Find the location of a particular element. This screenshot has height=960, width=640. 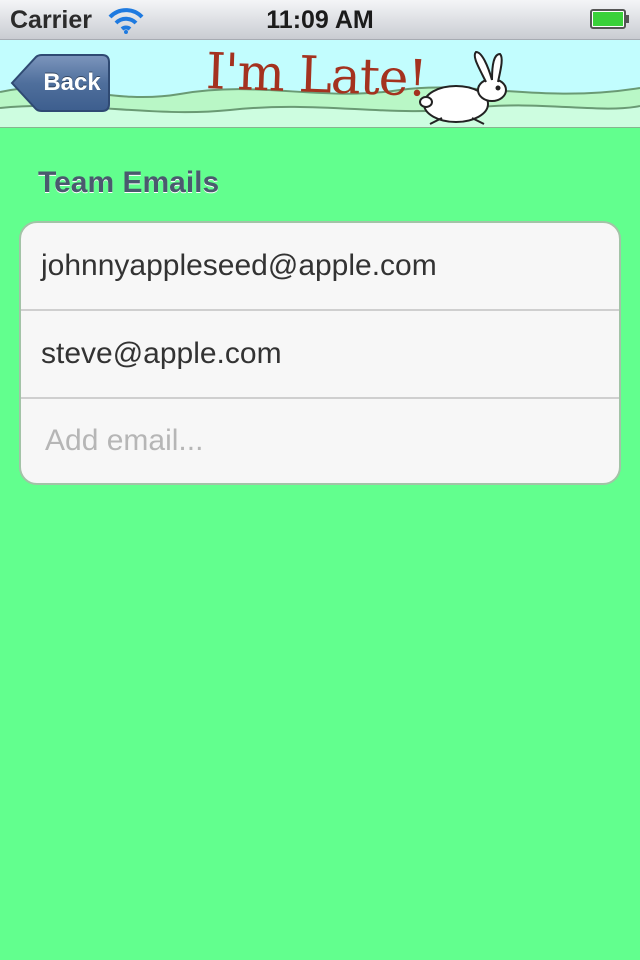

clock: 11:09 AM is located at coordinates (320, 20).